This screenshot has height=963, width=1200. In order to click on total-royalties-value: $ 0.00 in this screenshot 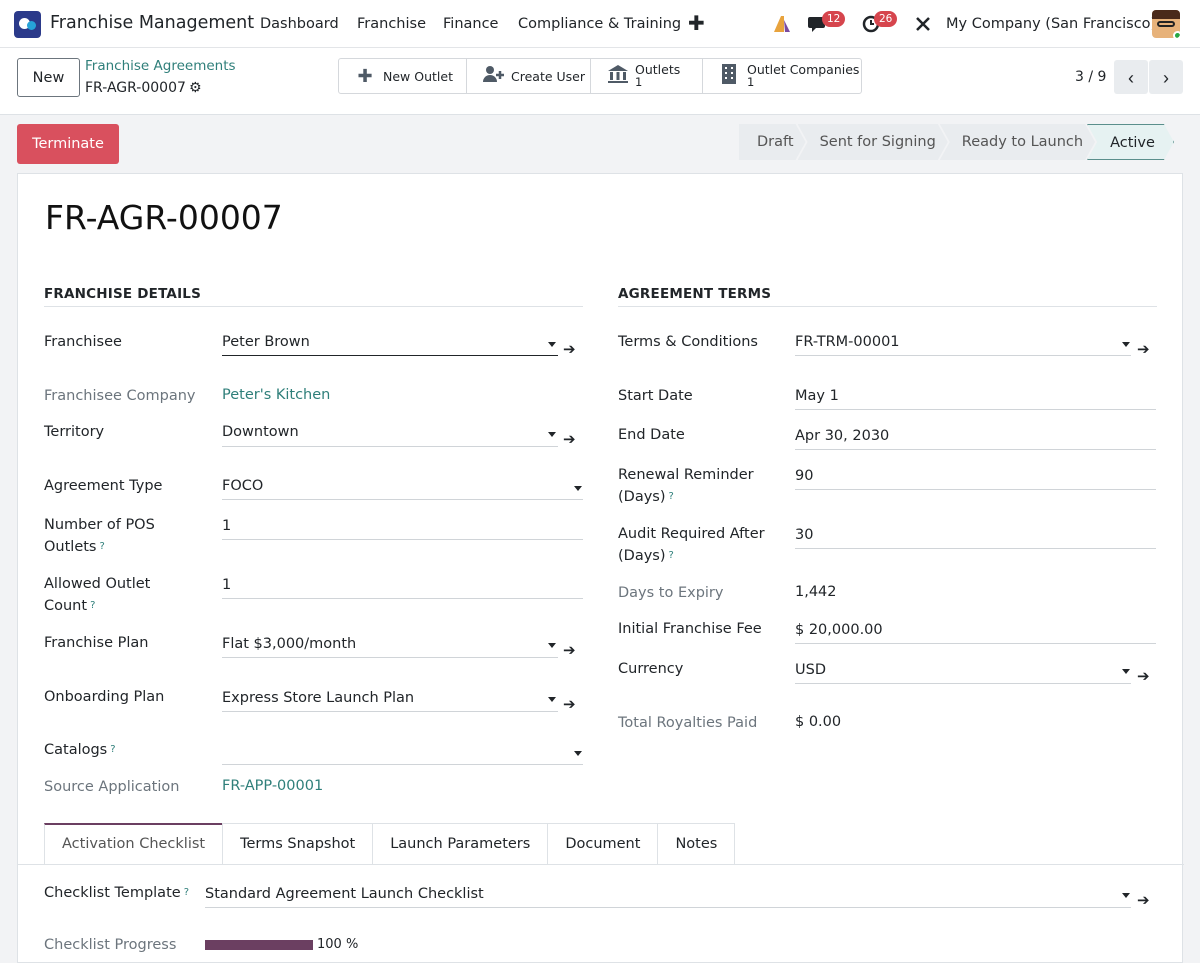, I will do `click(818, 722)`.